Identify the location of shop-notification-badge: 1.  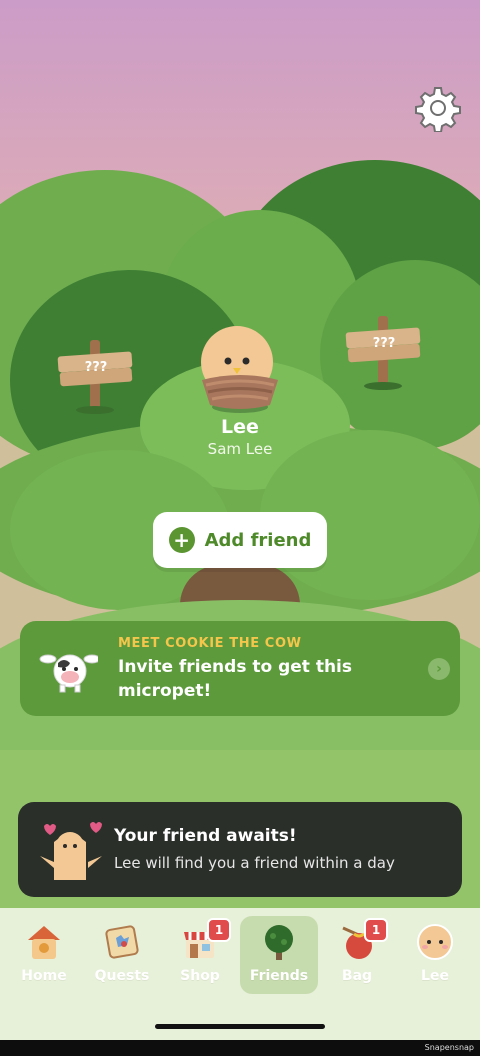
(219, 930).